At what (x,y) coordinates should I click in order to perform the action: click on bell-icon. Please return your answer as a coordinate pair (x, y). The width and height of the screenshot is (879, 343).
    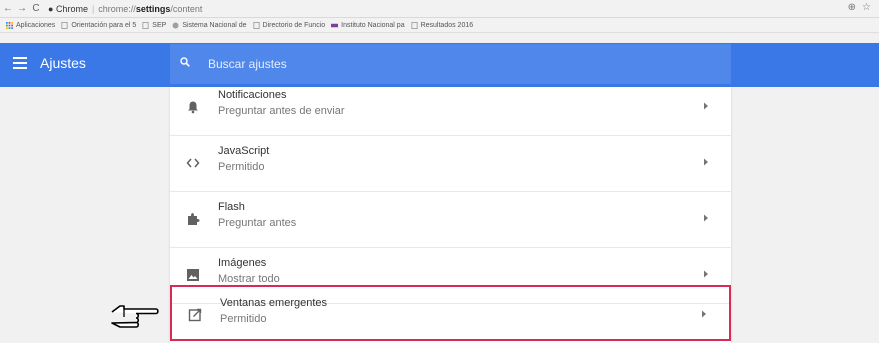
    Looking at the image, I should click on (193, 107).